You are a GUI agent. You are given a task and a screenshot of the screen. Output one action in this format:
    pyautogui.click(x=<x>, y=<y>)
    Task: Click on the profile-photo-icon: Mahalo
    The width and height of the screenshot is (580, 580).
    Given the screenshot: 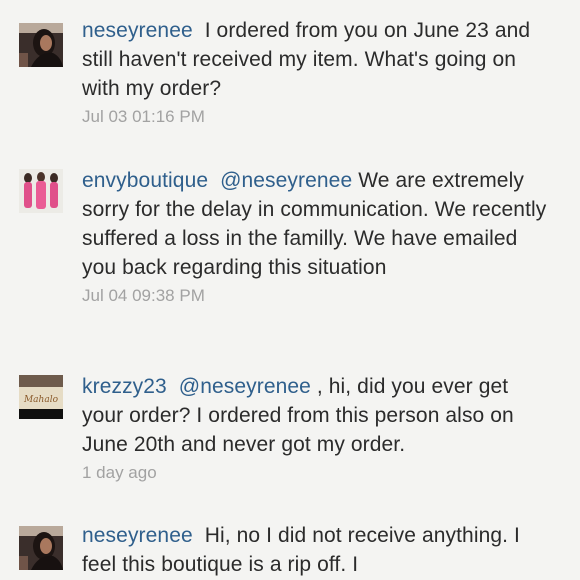 What is the action you would take?
    pyautogui.click(x=41, y=397)
    